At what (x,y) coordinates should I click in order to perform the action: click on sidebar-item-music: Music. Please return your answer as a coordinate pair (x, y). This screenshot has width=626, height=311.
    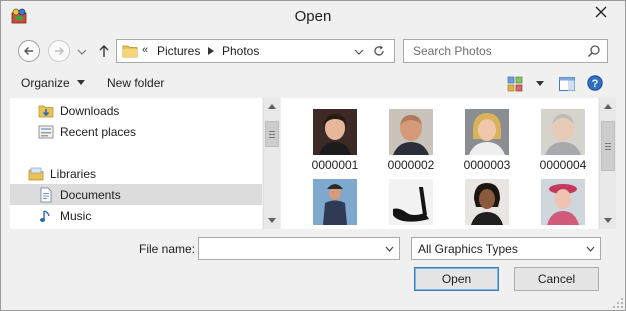
    Looking at the image, I should click on (136, 215).